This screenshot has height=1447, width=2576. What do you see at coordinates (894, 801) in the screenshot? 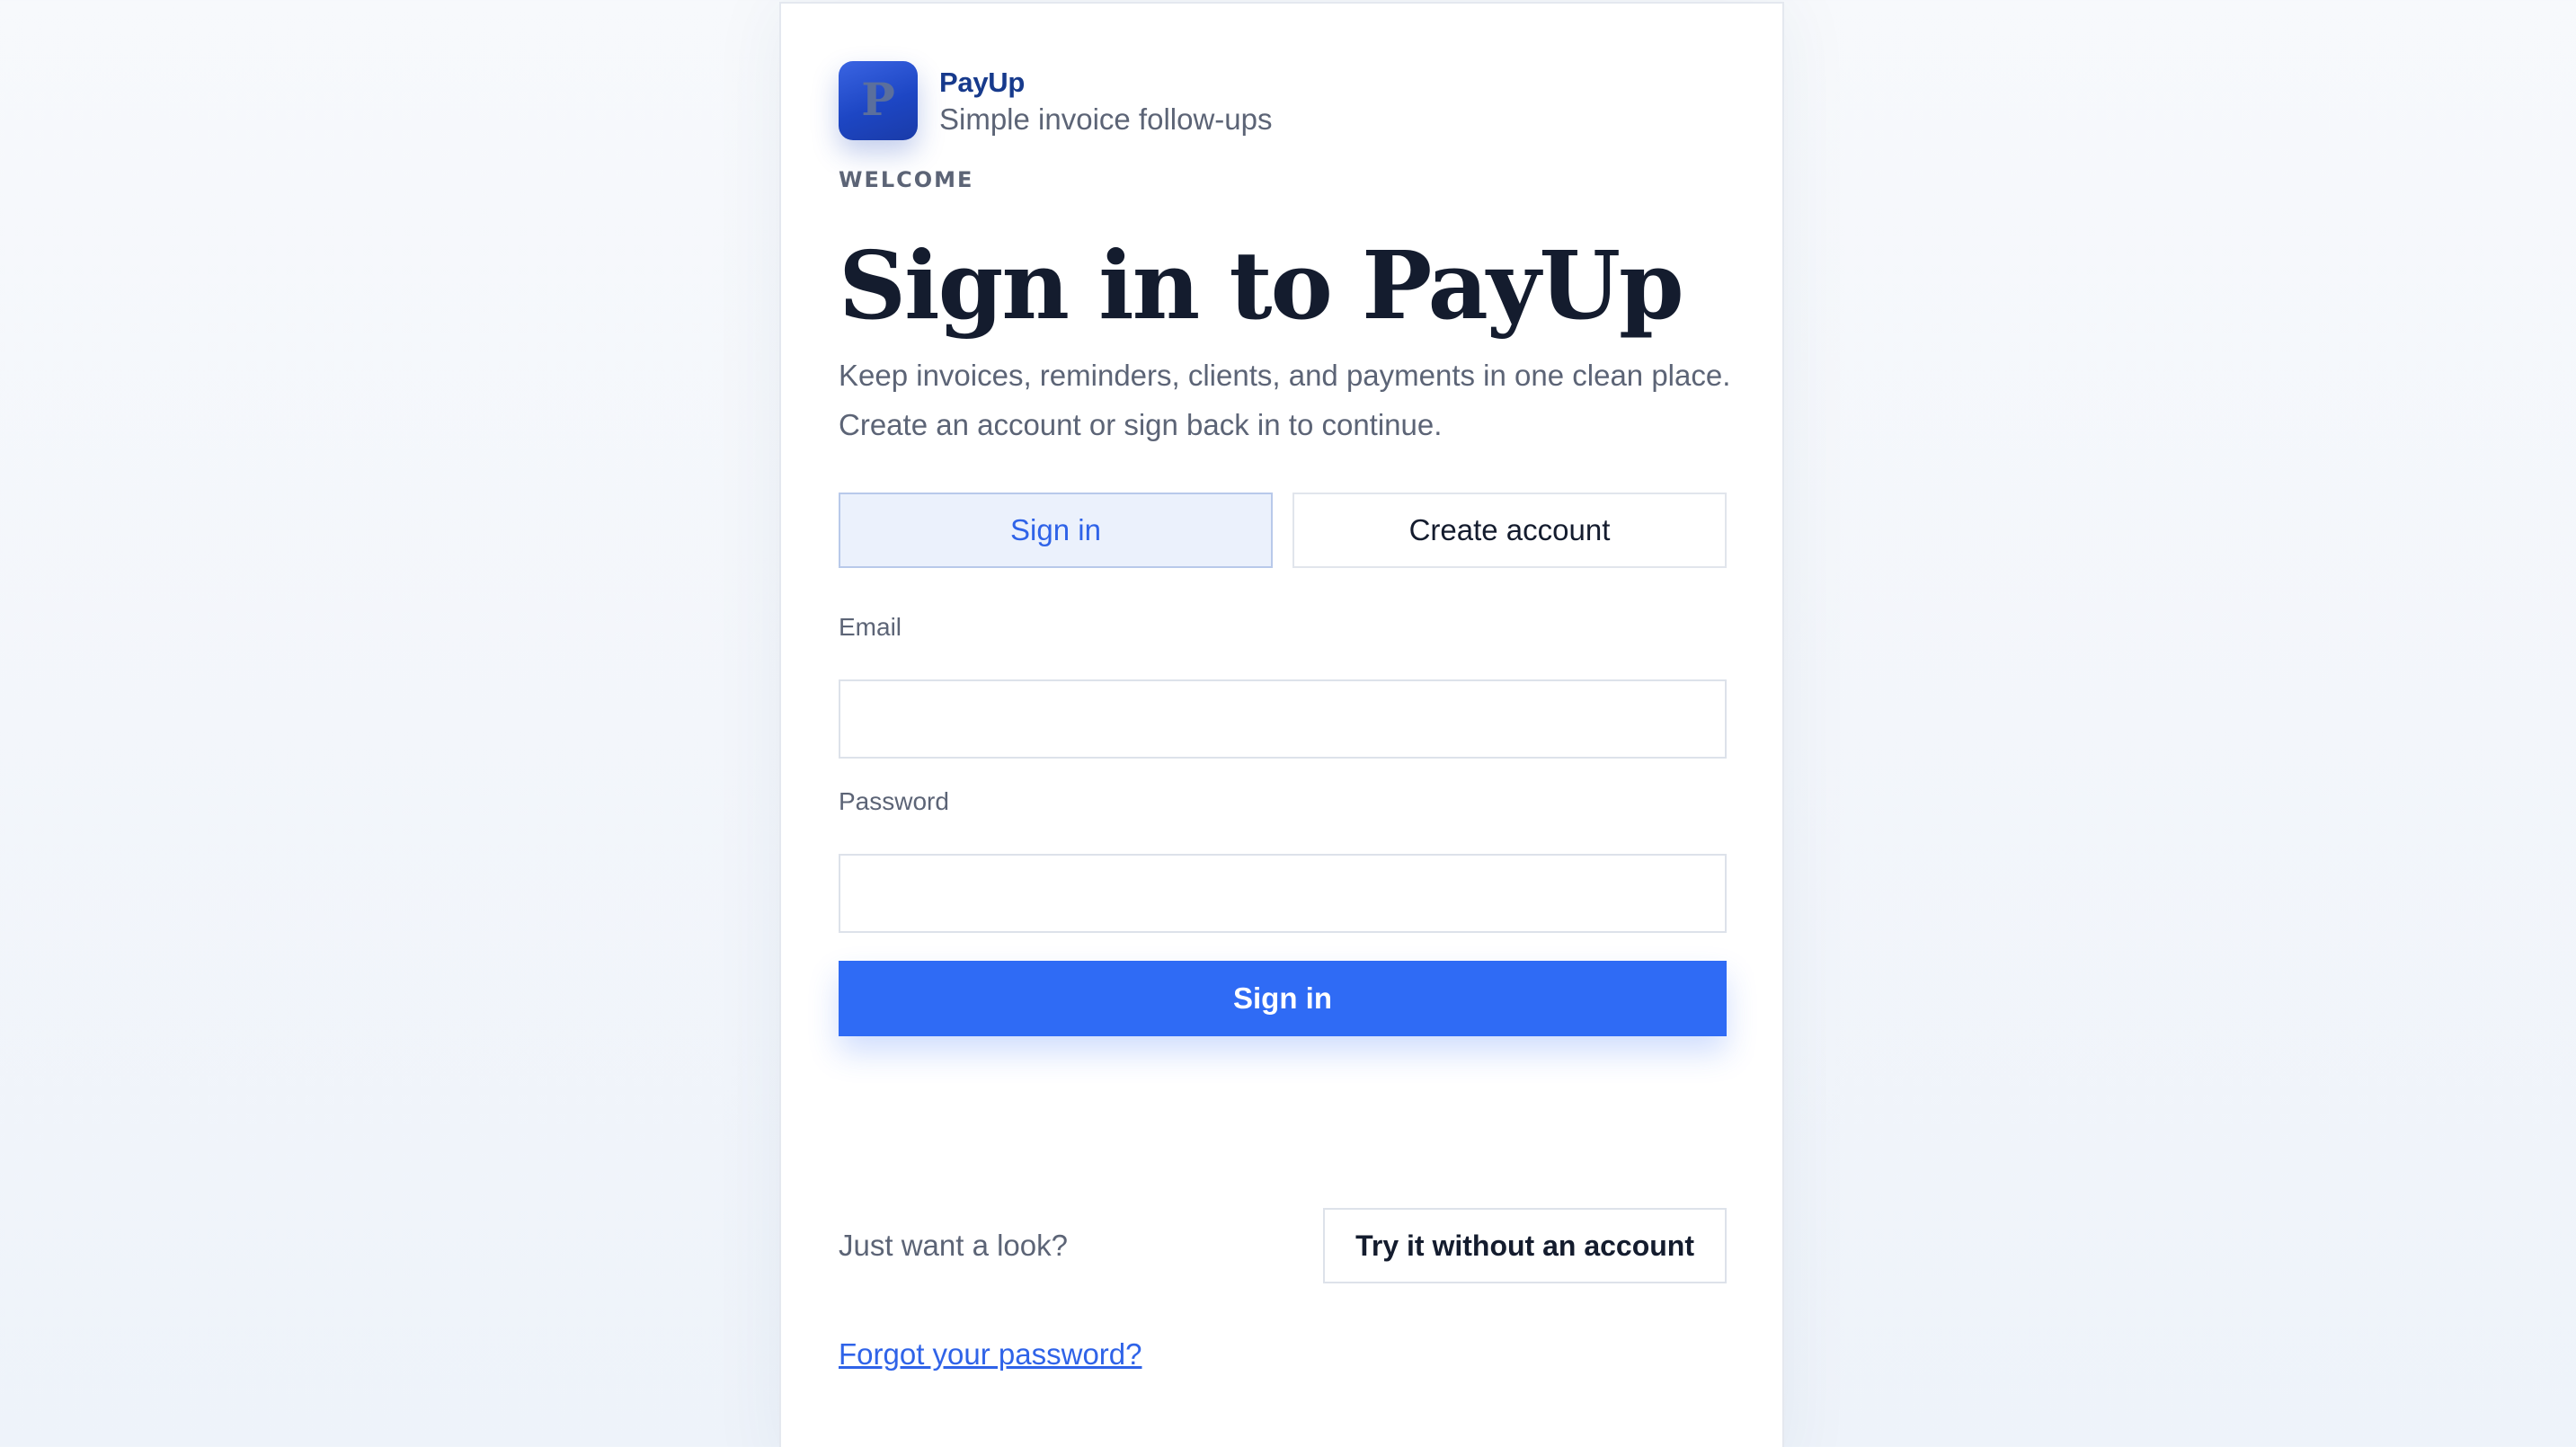
I see `password-label: Password` at bounding box center [894, 801].